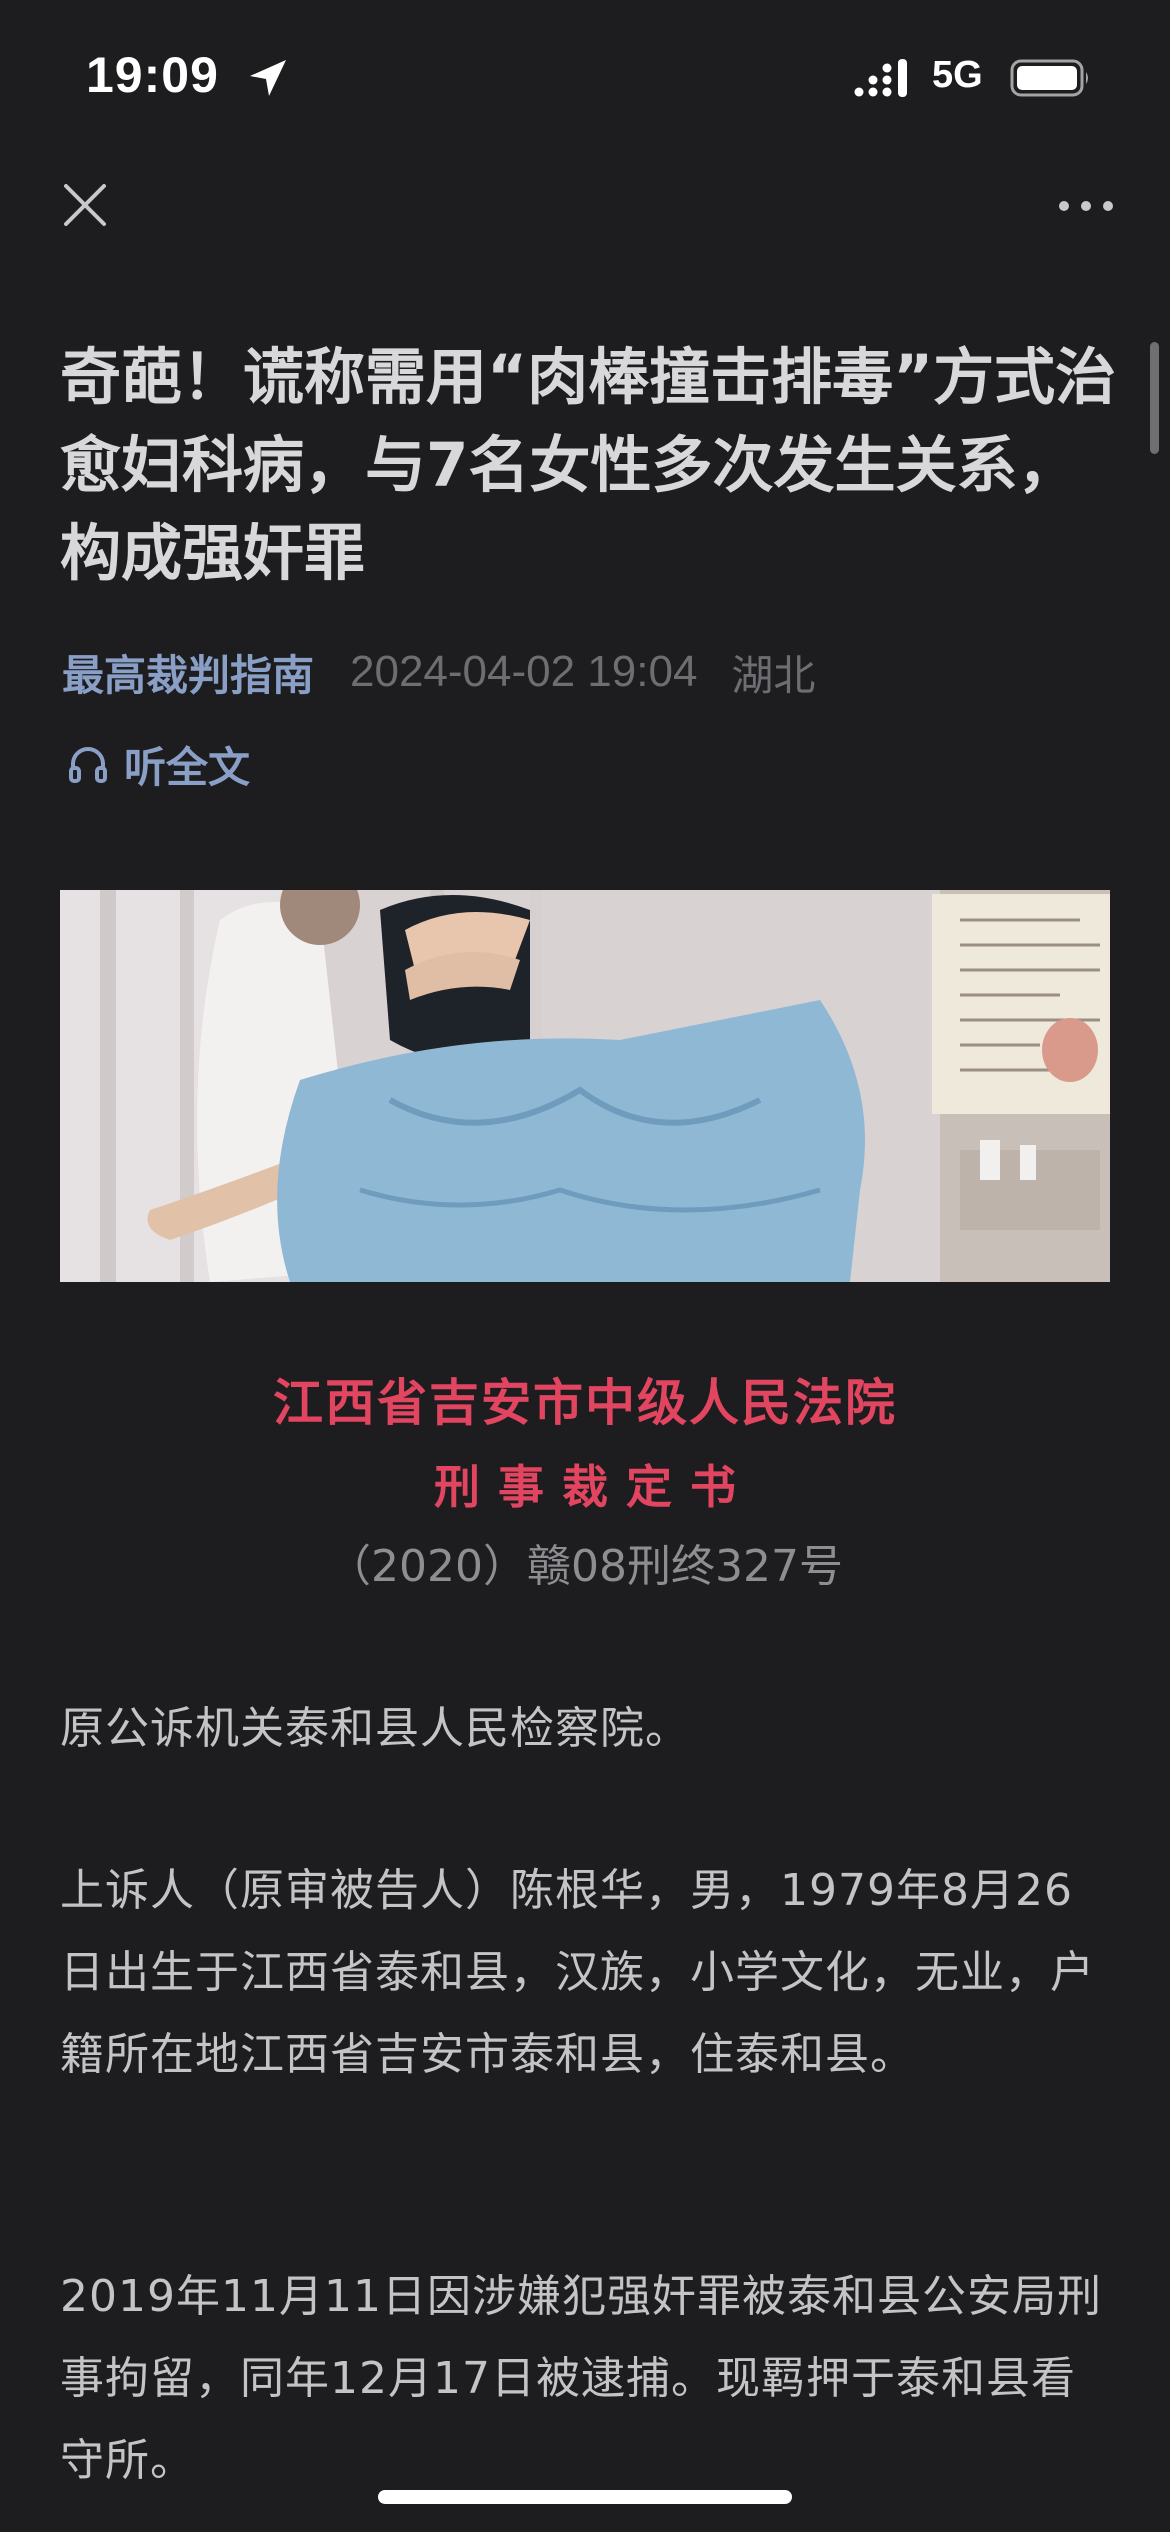 The image size is (1170, 2532). Describe the element at coordinates (1086, 206) in the screenshot. I see `more-icon` at that location.